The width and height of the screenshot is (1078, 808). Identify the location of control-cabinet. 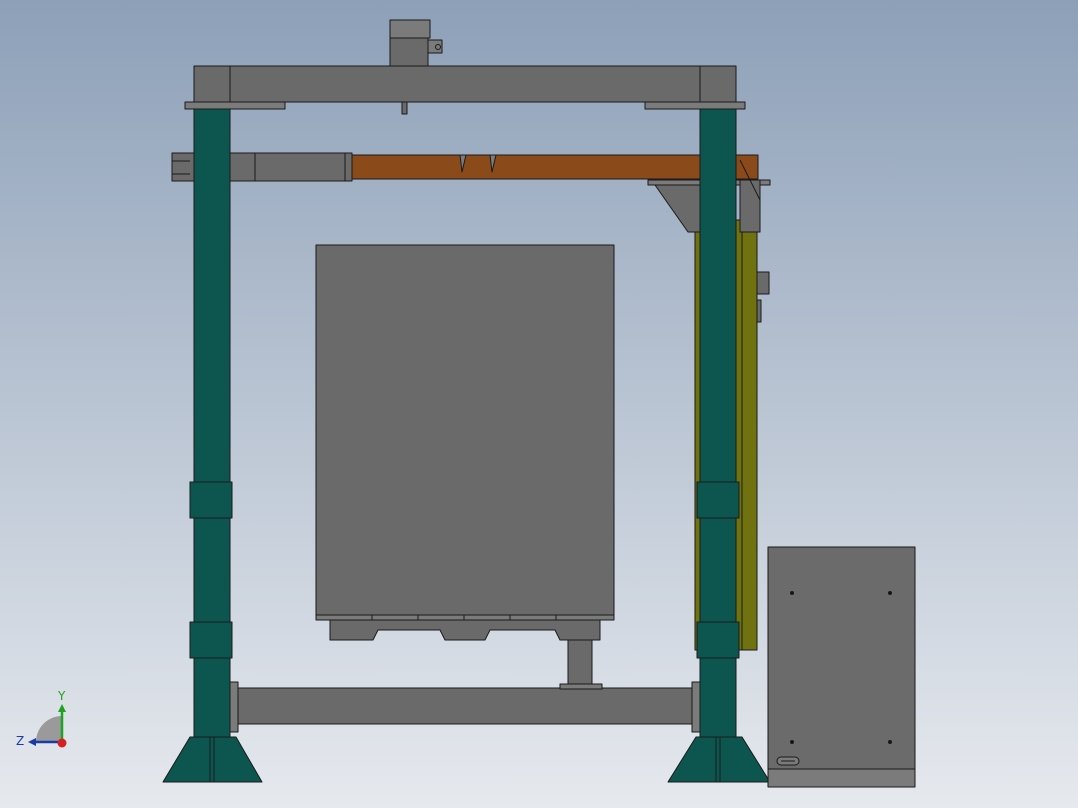
(841, 667).